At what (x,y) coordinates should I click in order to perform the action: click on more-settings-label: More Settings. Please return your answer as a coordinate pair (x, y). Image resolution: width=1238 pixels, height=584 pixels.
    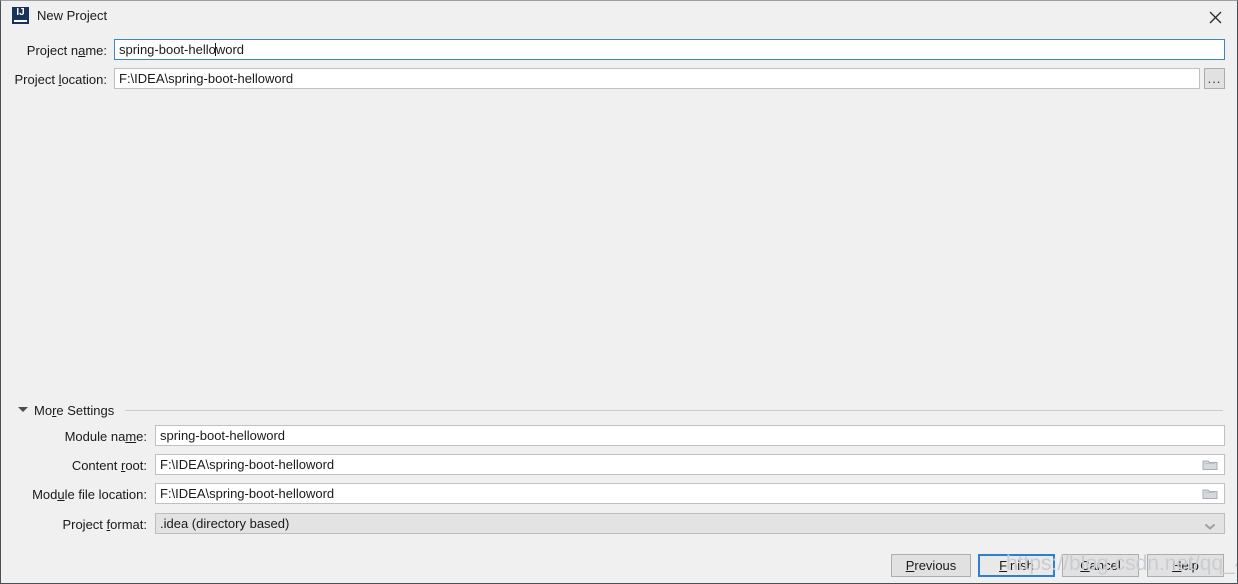
    Looking at the image, I should click on (74, 410).